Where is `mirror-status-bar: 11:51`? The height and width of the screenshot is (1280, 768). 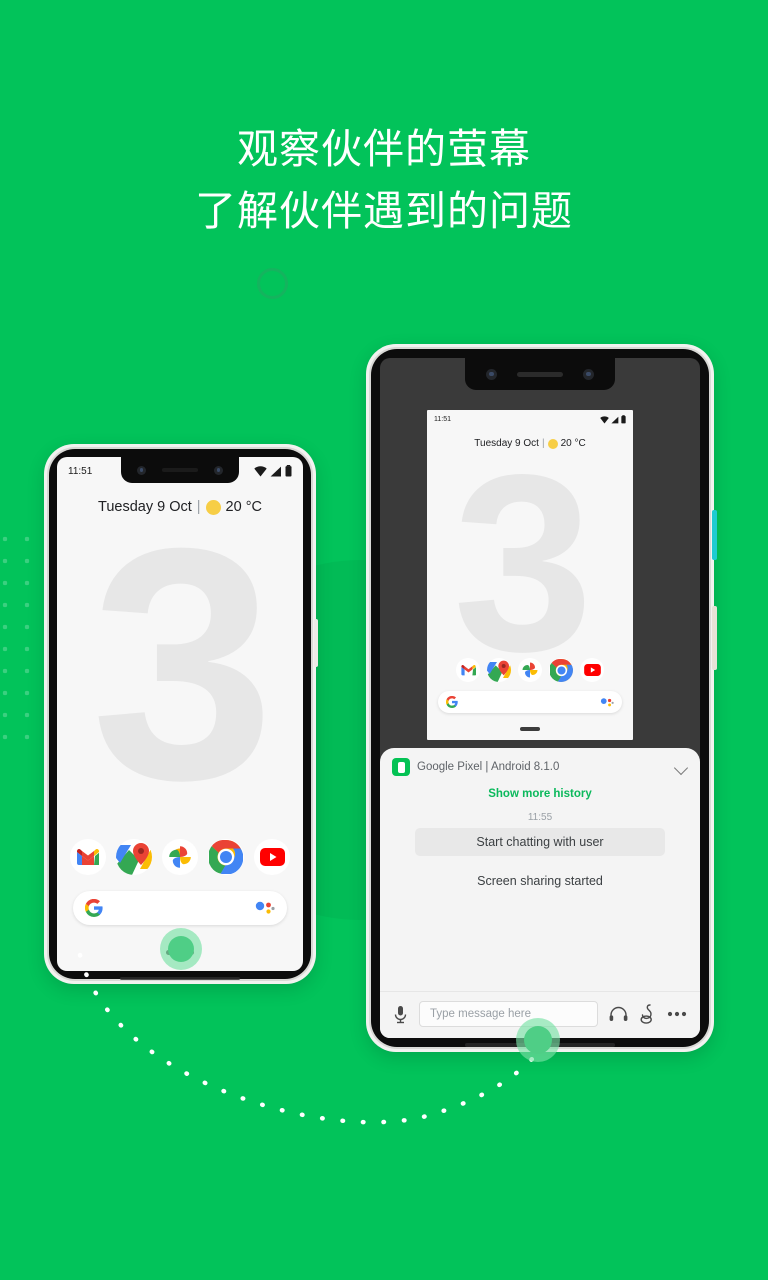
mirror-status-bar: 11:51 is located at coordinates (530, 417).